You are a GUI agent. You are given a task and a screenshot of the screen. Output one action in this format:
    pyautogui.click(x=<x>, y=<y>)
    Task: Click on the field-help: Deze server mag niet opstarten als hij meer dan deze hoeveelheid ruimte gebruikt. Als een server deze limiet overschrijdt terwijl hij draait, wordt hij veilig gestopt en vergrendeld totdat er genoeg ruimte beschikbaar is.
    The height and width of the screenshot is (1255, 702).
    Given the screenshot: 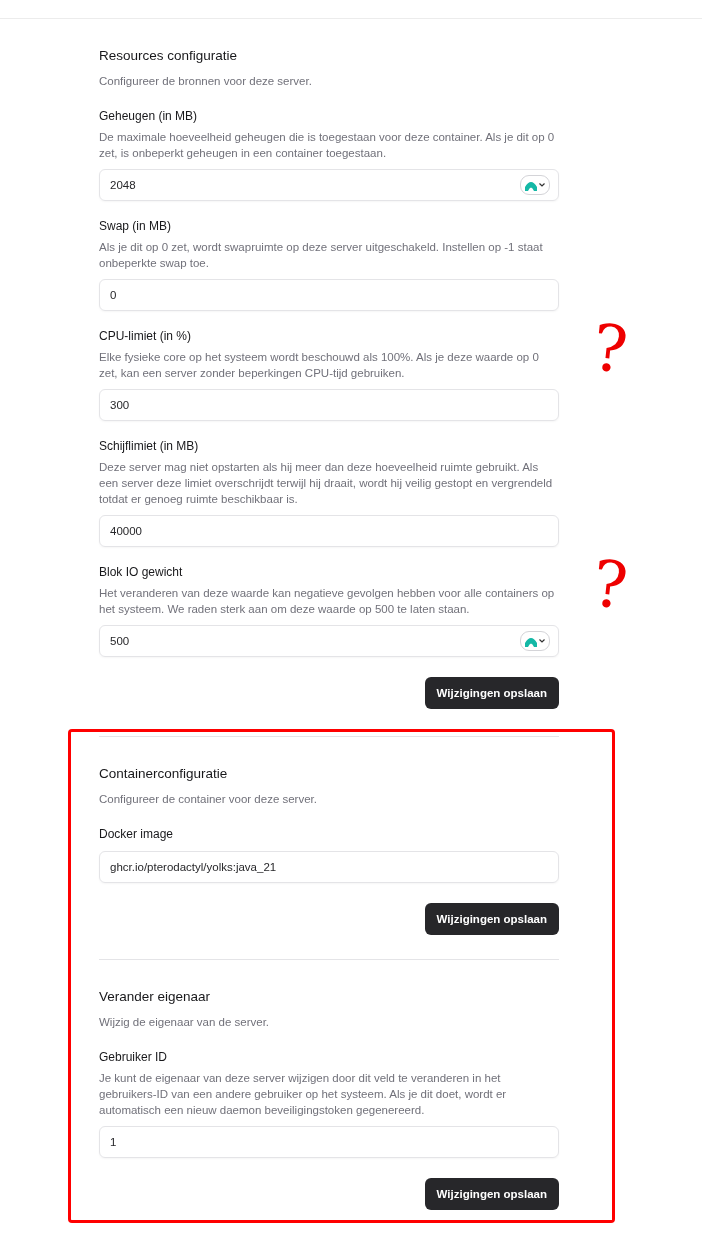 What is the action you would take?
    pyautogui.click(x=326, y=483)
    